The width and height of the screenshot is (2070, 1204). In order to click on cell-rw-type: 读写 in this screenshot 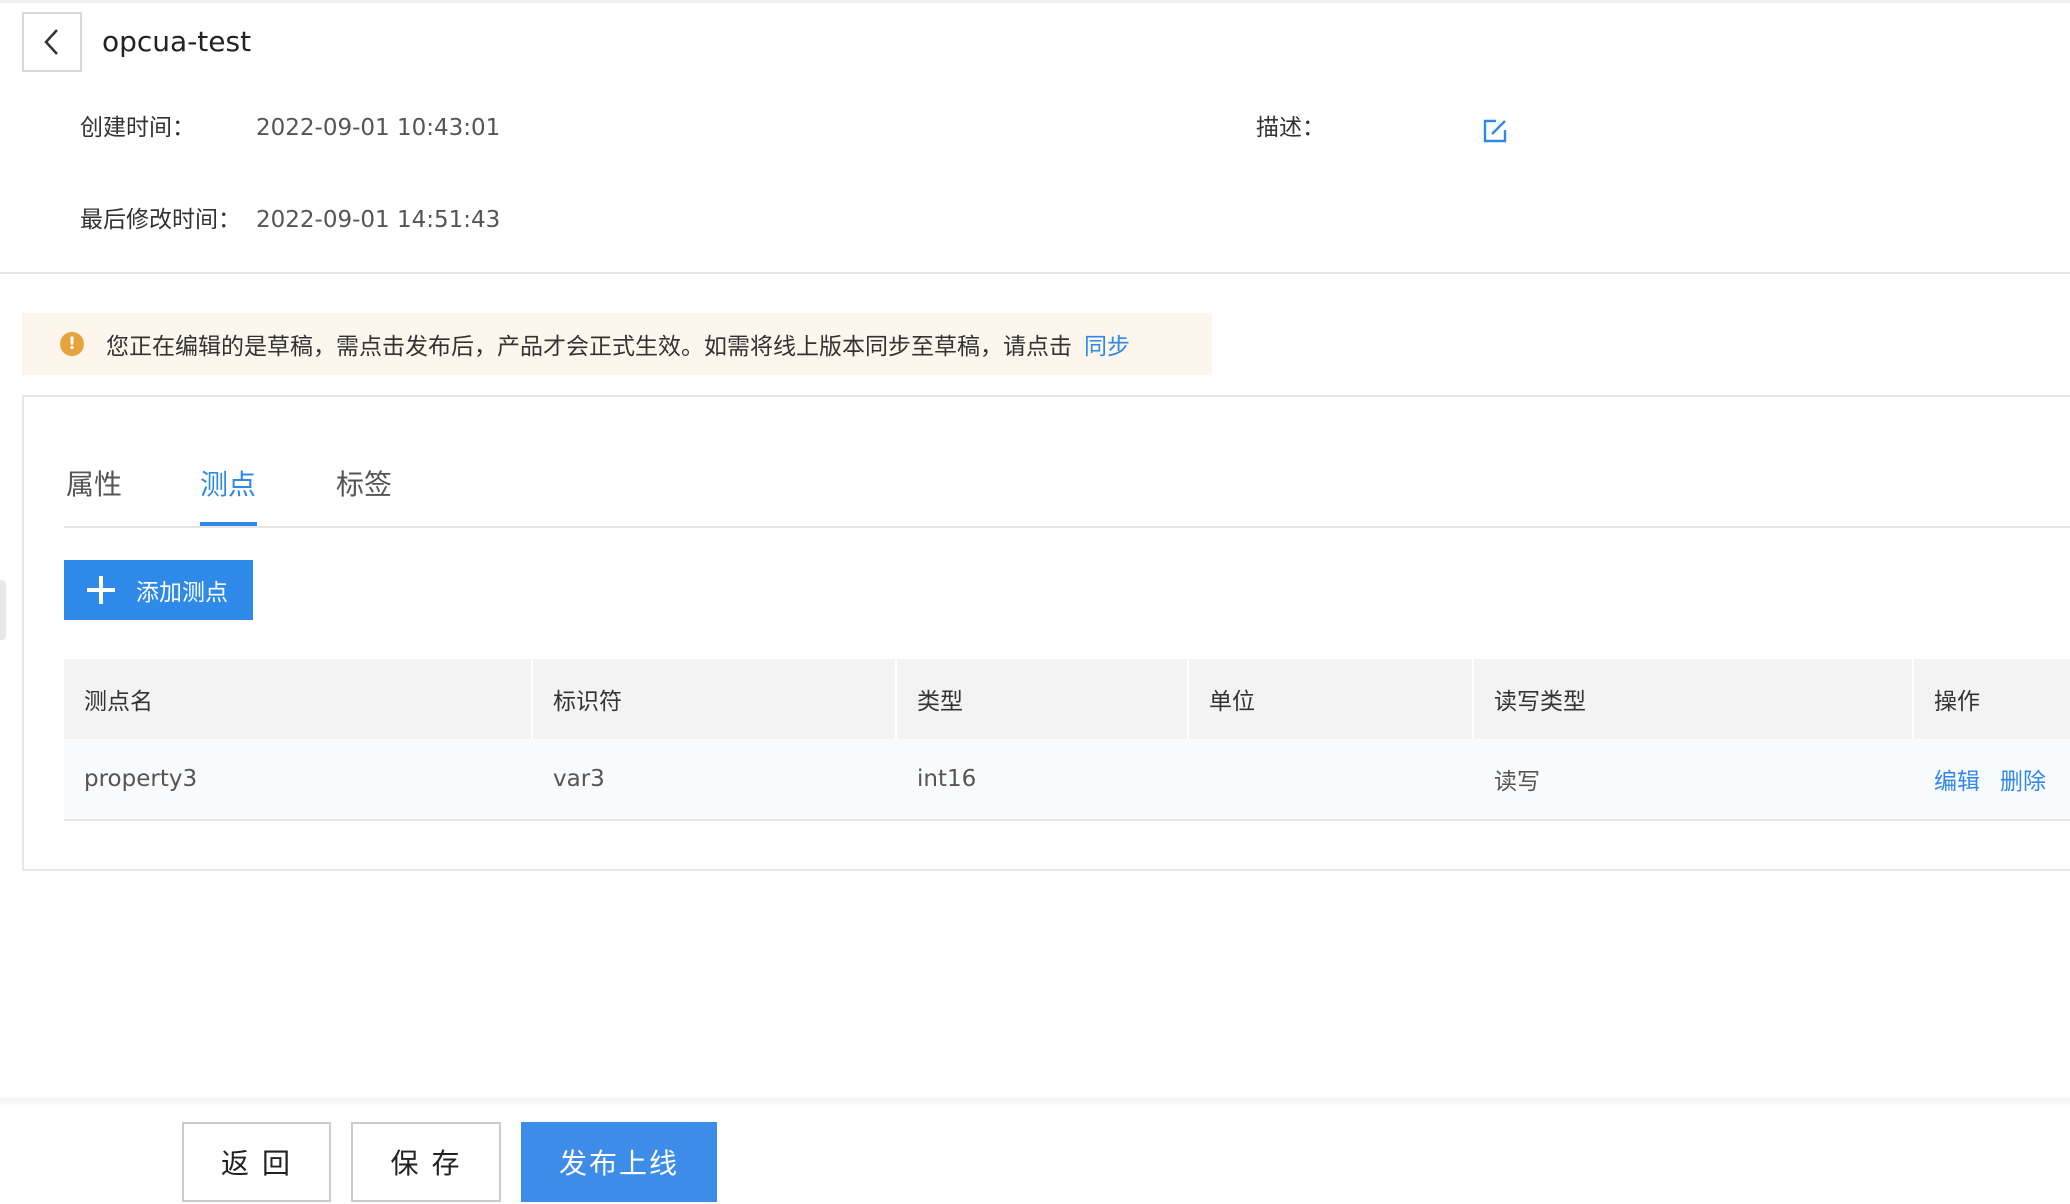, I will do `click(1517, 782)`.